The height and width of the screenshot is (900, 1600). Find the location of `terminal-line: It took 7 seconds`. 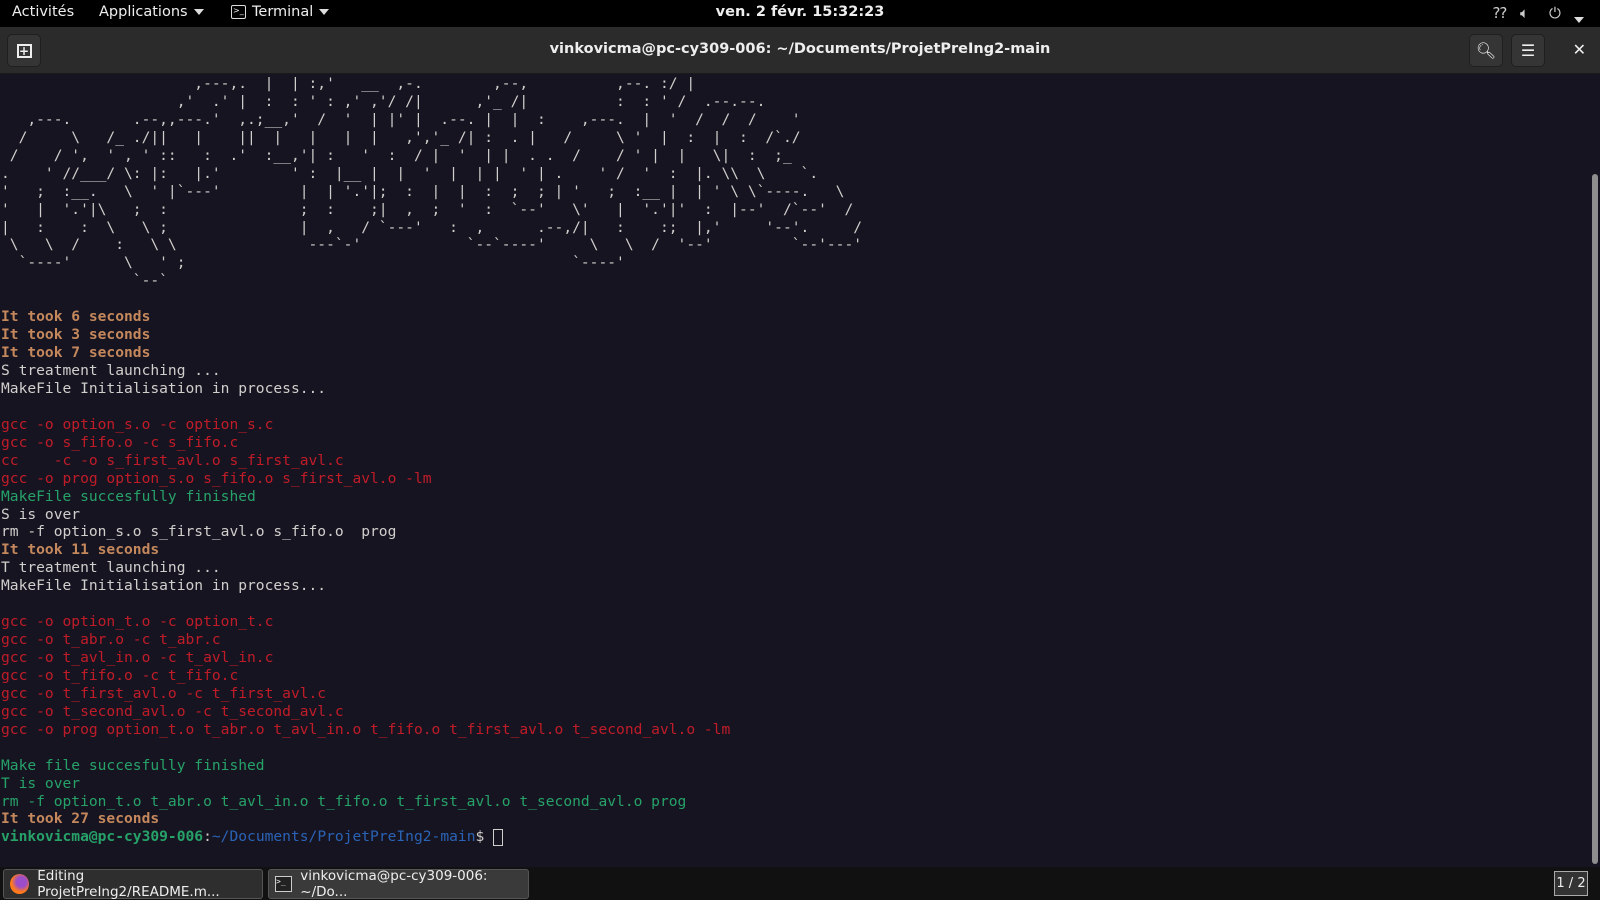

terminal-line: It took 7 seconds is located at coordinates (76, 353).